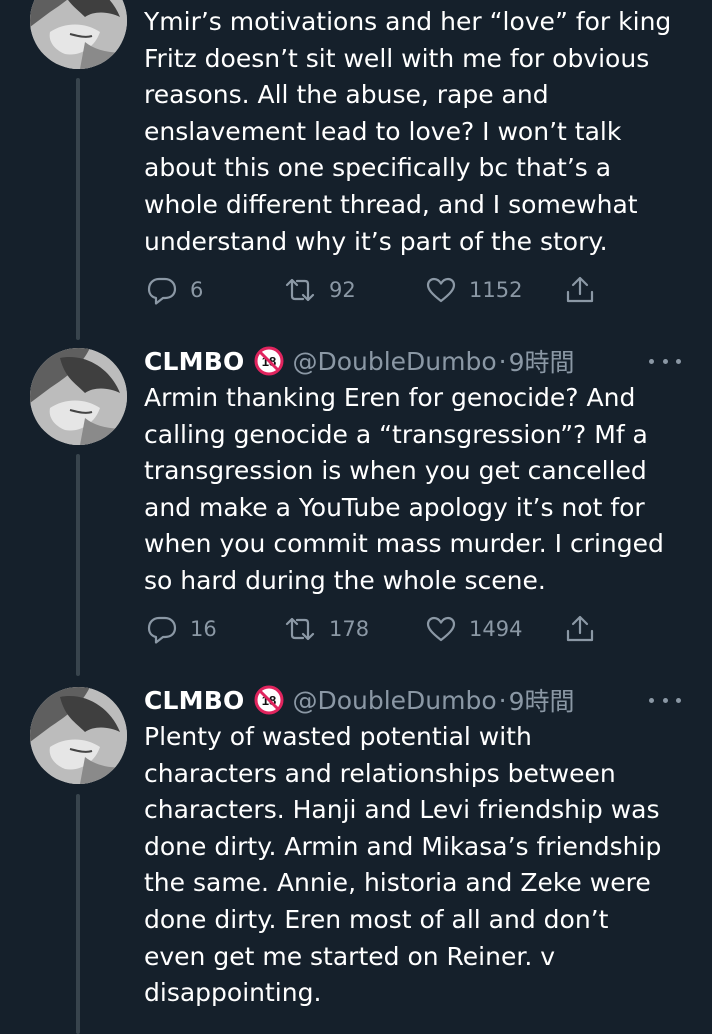 The width and height of the screenshot is (712, 1034). Describe the element at coordinates (496, 290) in the screenshot. I see `like-count: 1152` at that location.